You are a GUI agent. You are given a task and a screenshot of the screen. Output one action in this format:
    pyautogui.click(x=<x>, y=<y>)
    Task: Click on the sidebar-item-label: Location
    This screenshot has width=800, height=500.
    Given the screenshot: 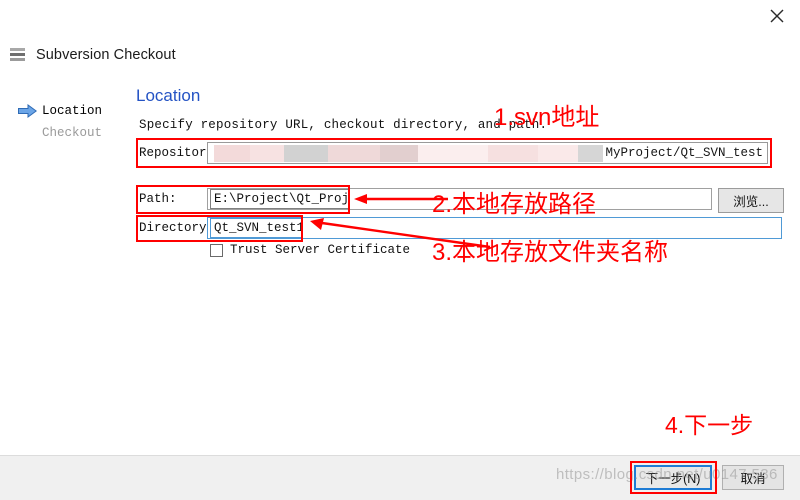 What is the action you would take?
    pyautogui.click(x=72, y=111)
    